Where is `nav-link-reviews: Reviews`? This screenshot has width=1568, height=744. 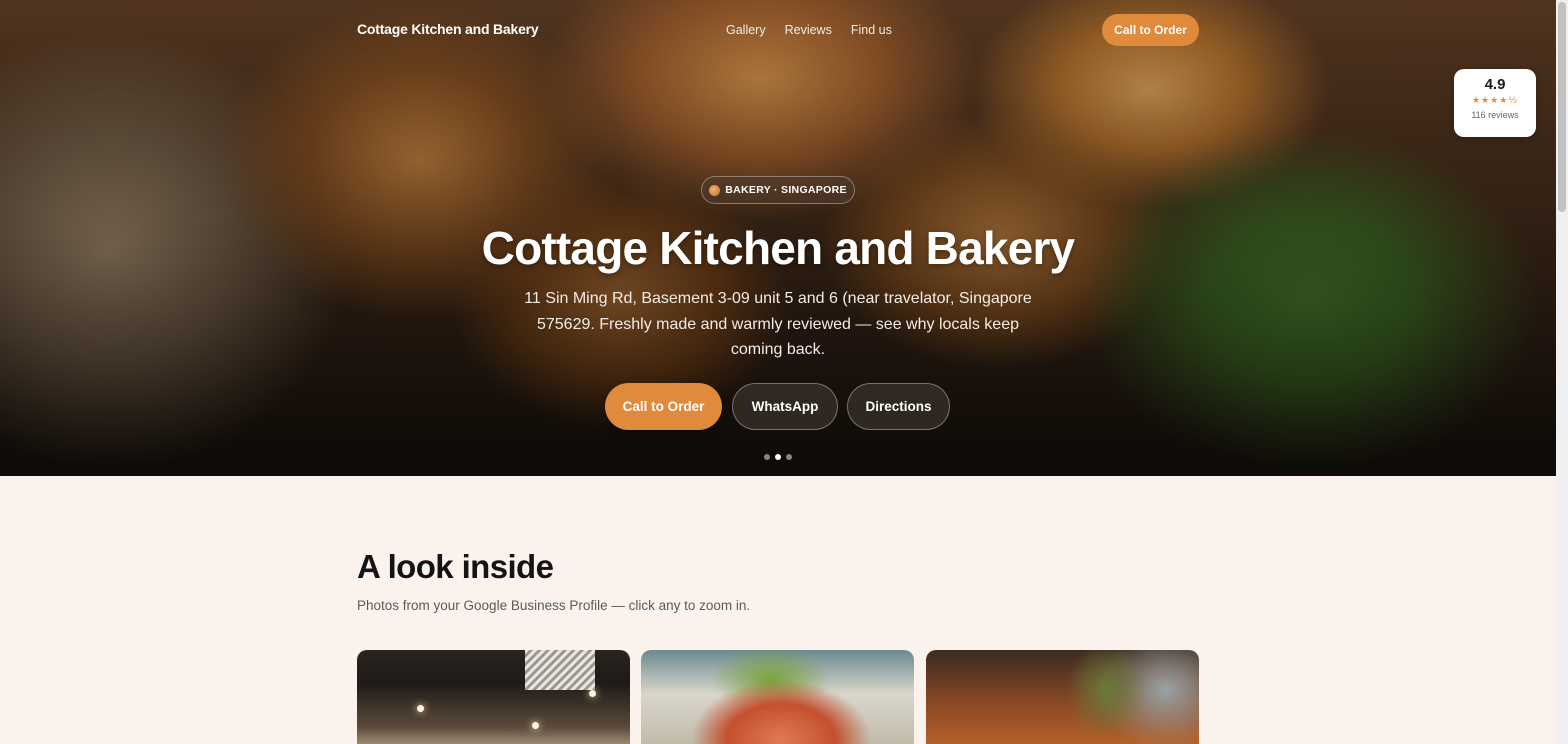
nav-link-reviews: Reviews is located at coordinates (808, 30).